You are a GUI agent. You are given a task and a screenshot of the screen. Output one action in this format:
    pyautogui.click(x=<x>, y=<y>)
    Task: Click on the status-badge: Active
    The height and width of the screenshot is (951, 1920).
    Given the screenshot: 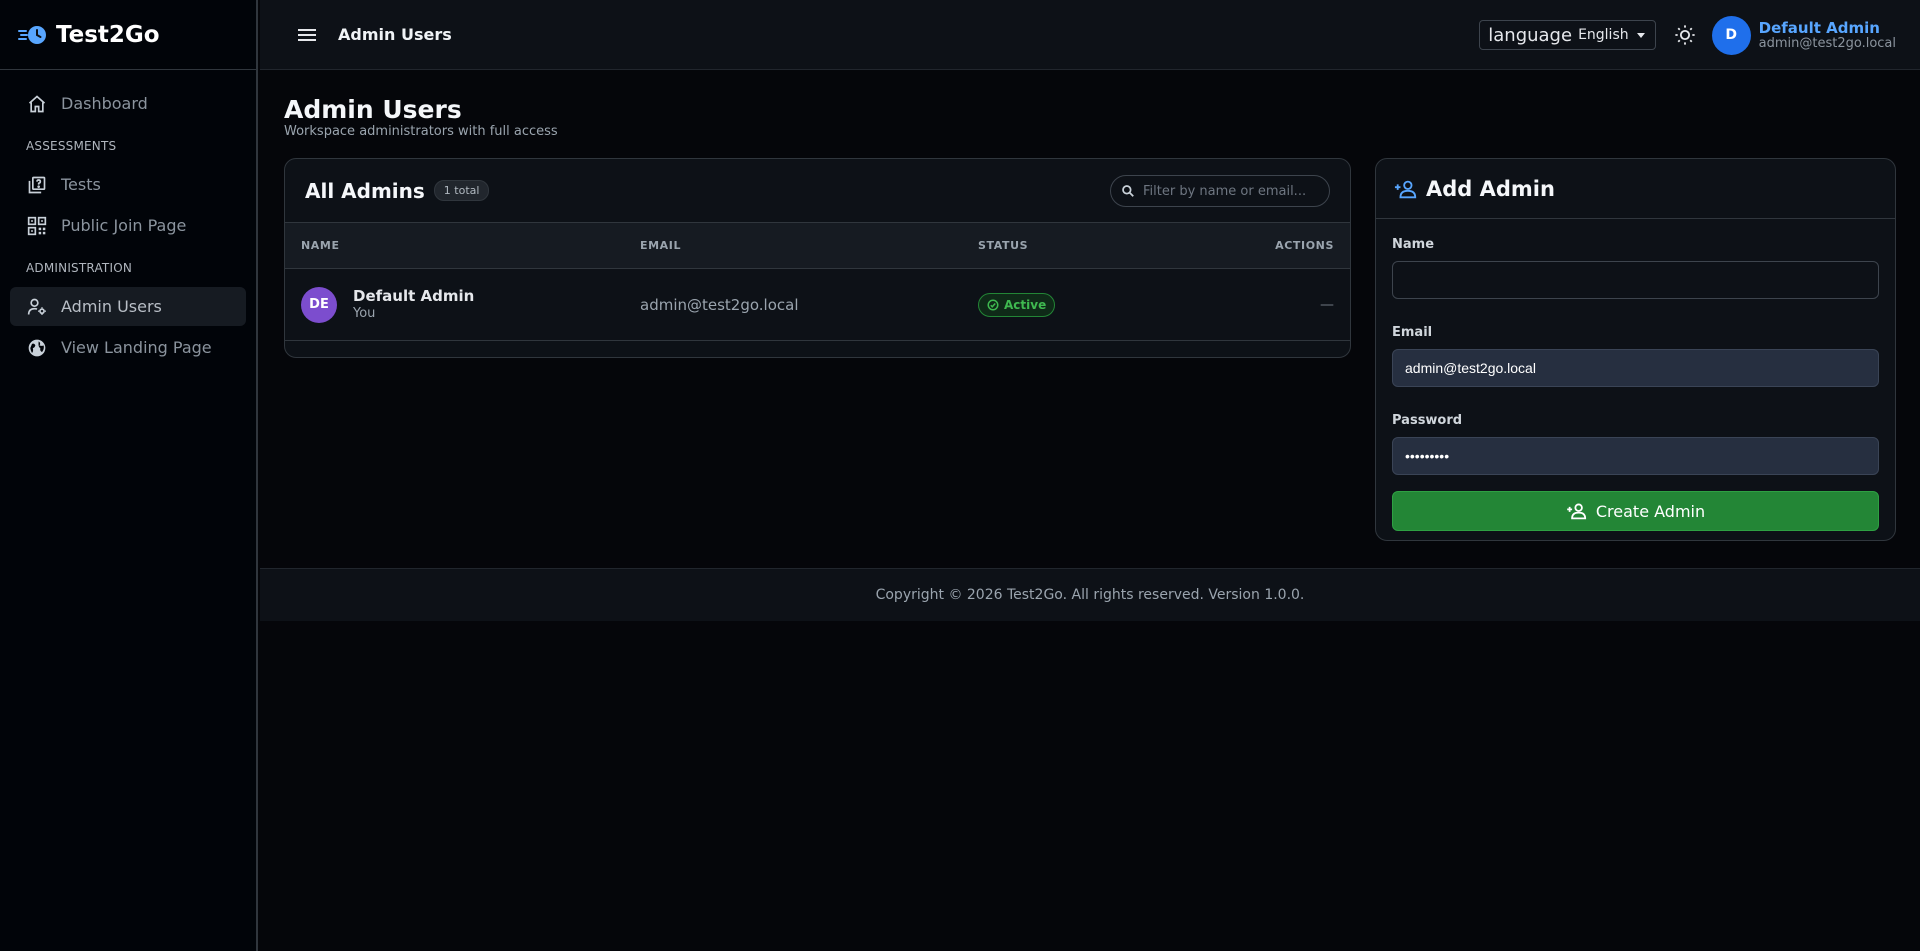 What is the action you would take?
    pyautogui.click(x=1017, y=304)
    